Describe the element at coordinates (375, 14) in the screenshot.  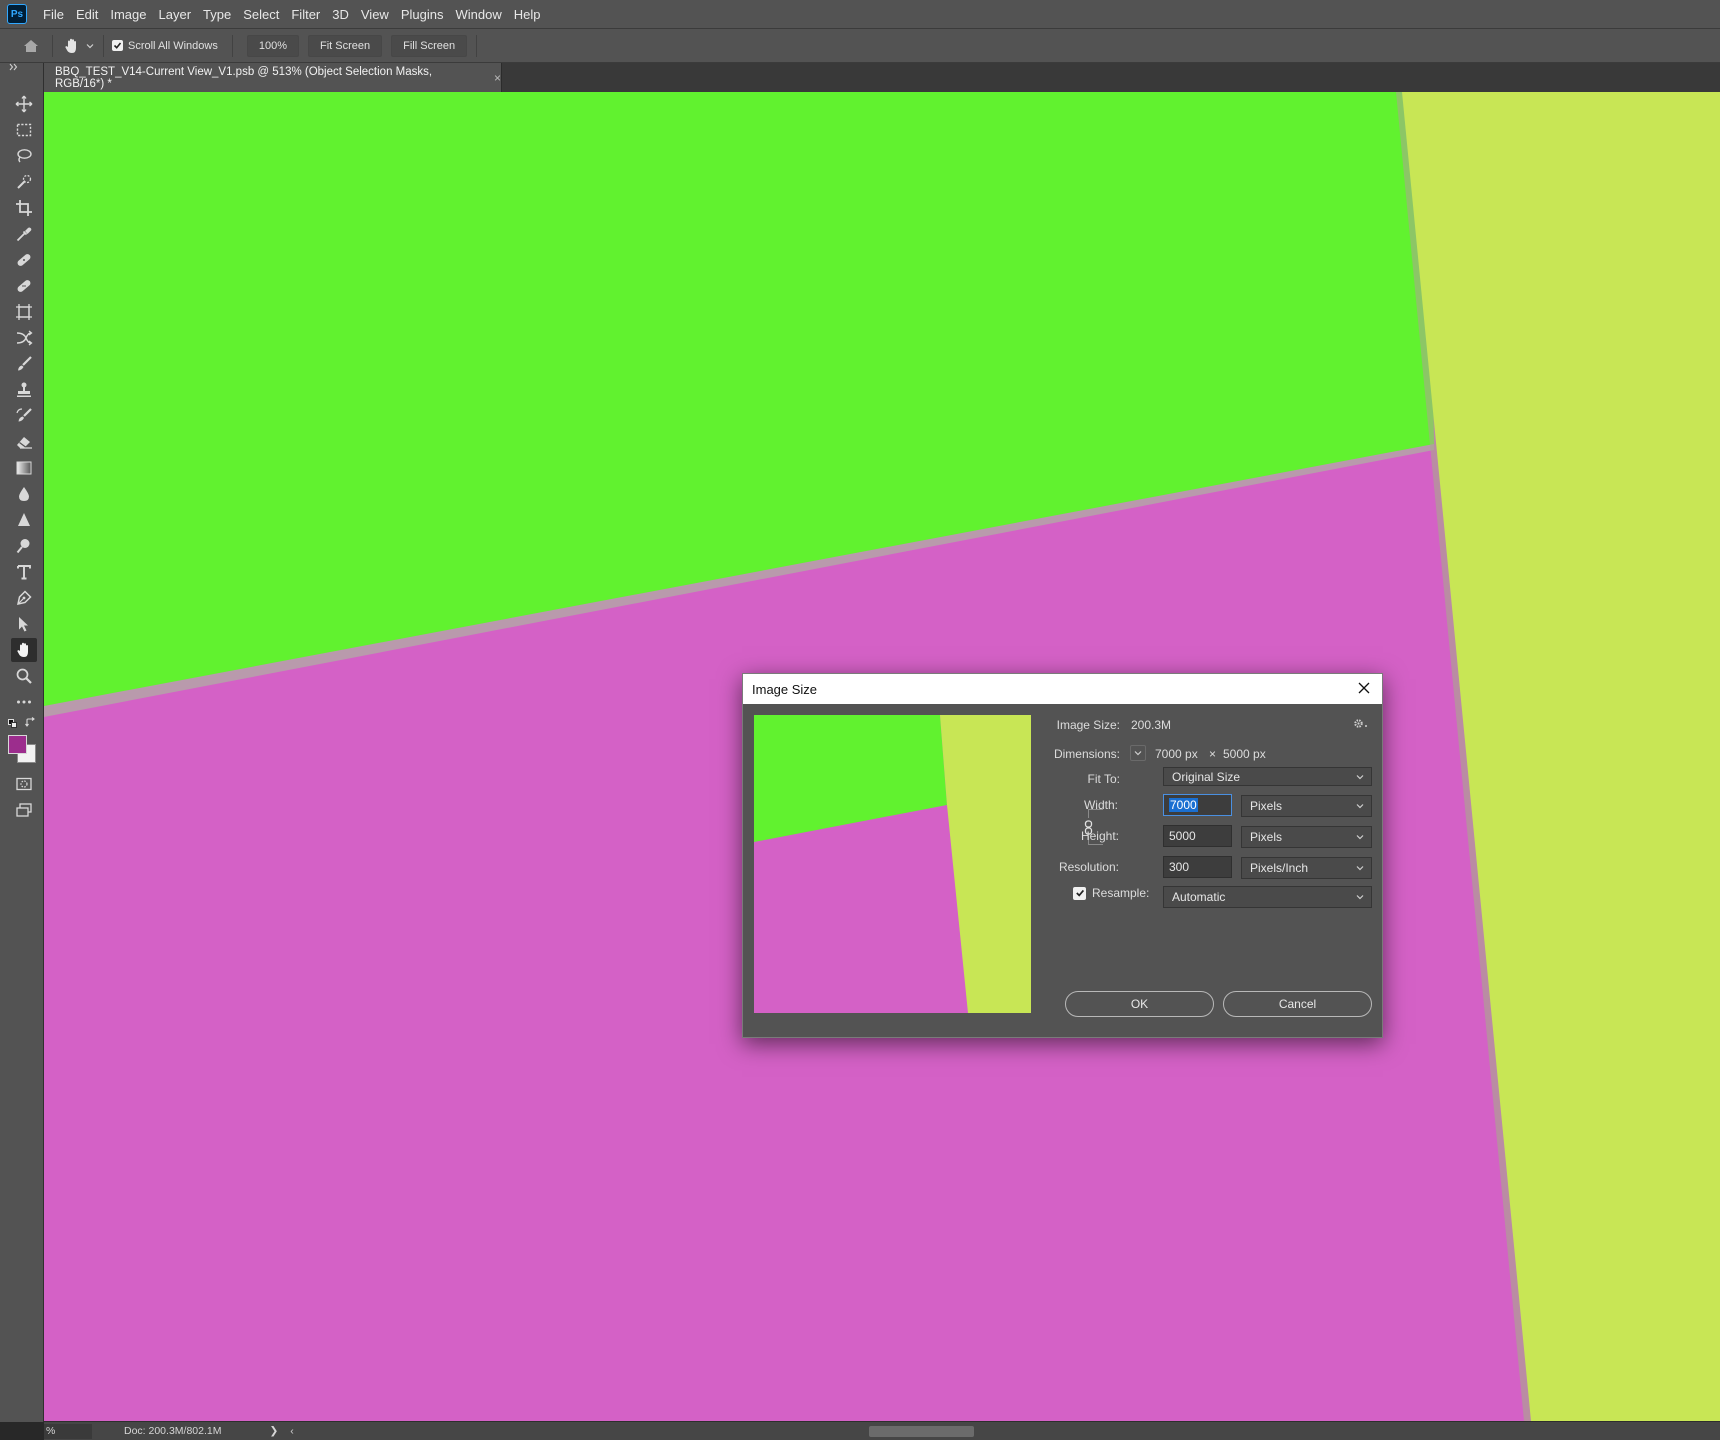
I see `menu-view: View` at that location.